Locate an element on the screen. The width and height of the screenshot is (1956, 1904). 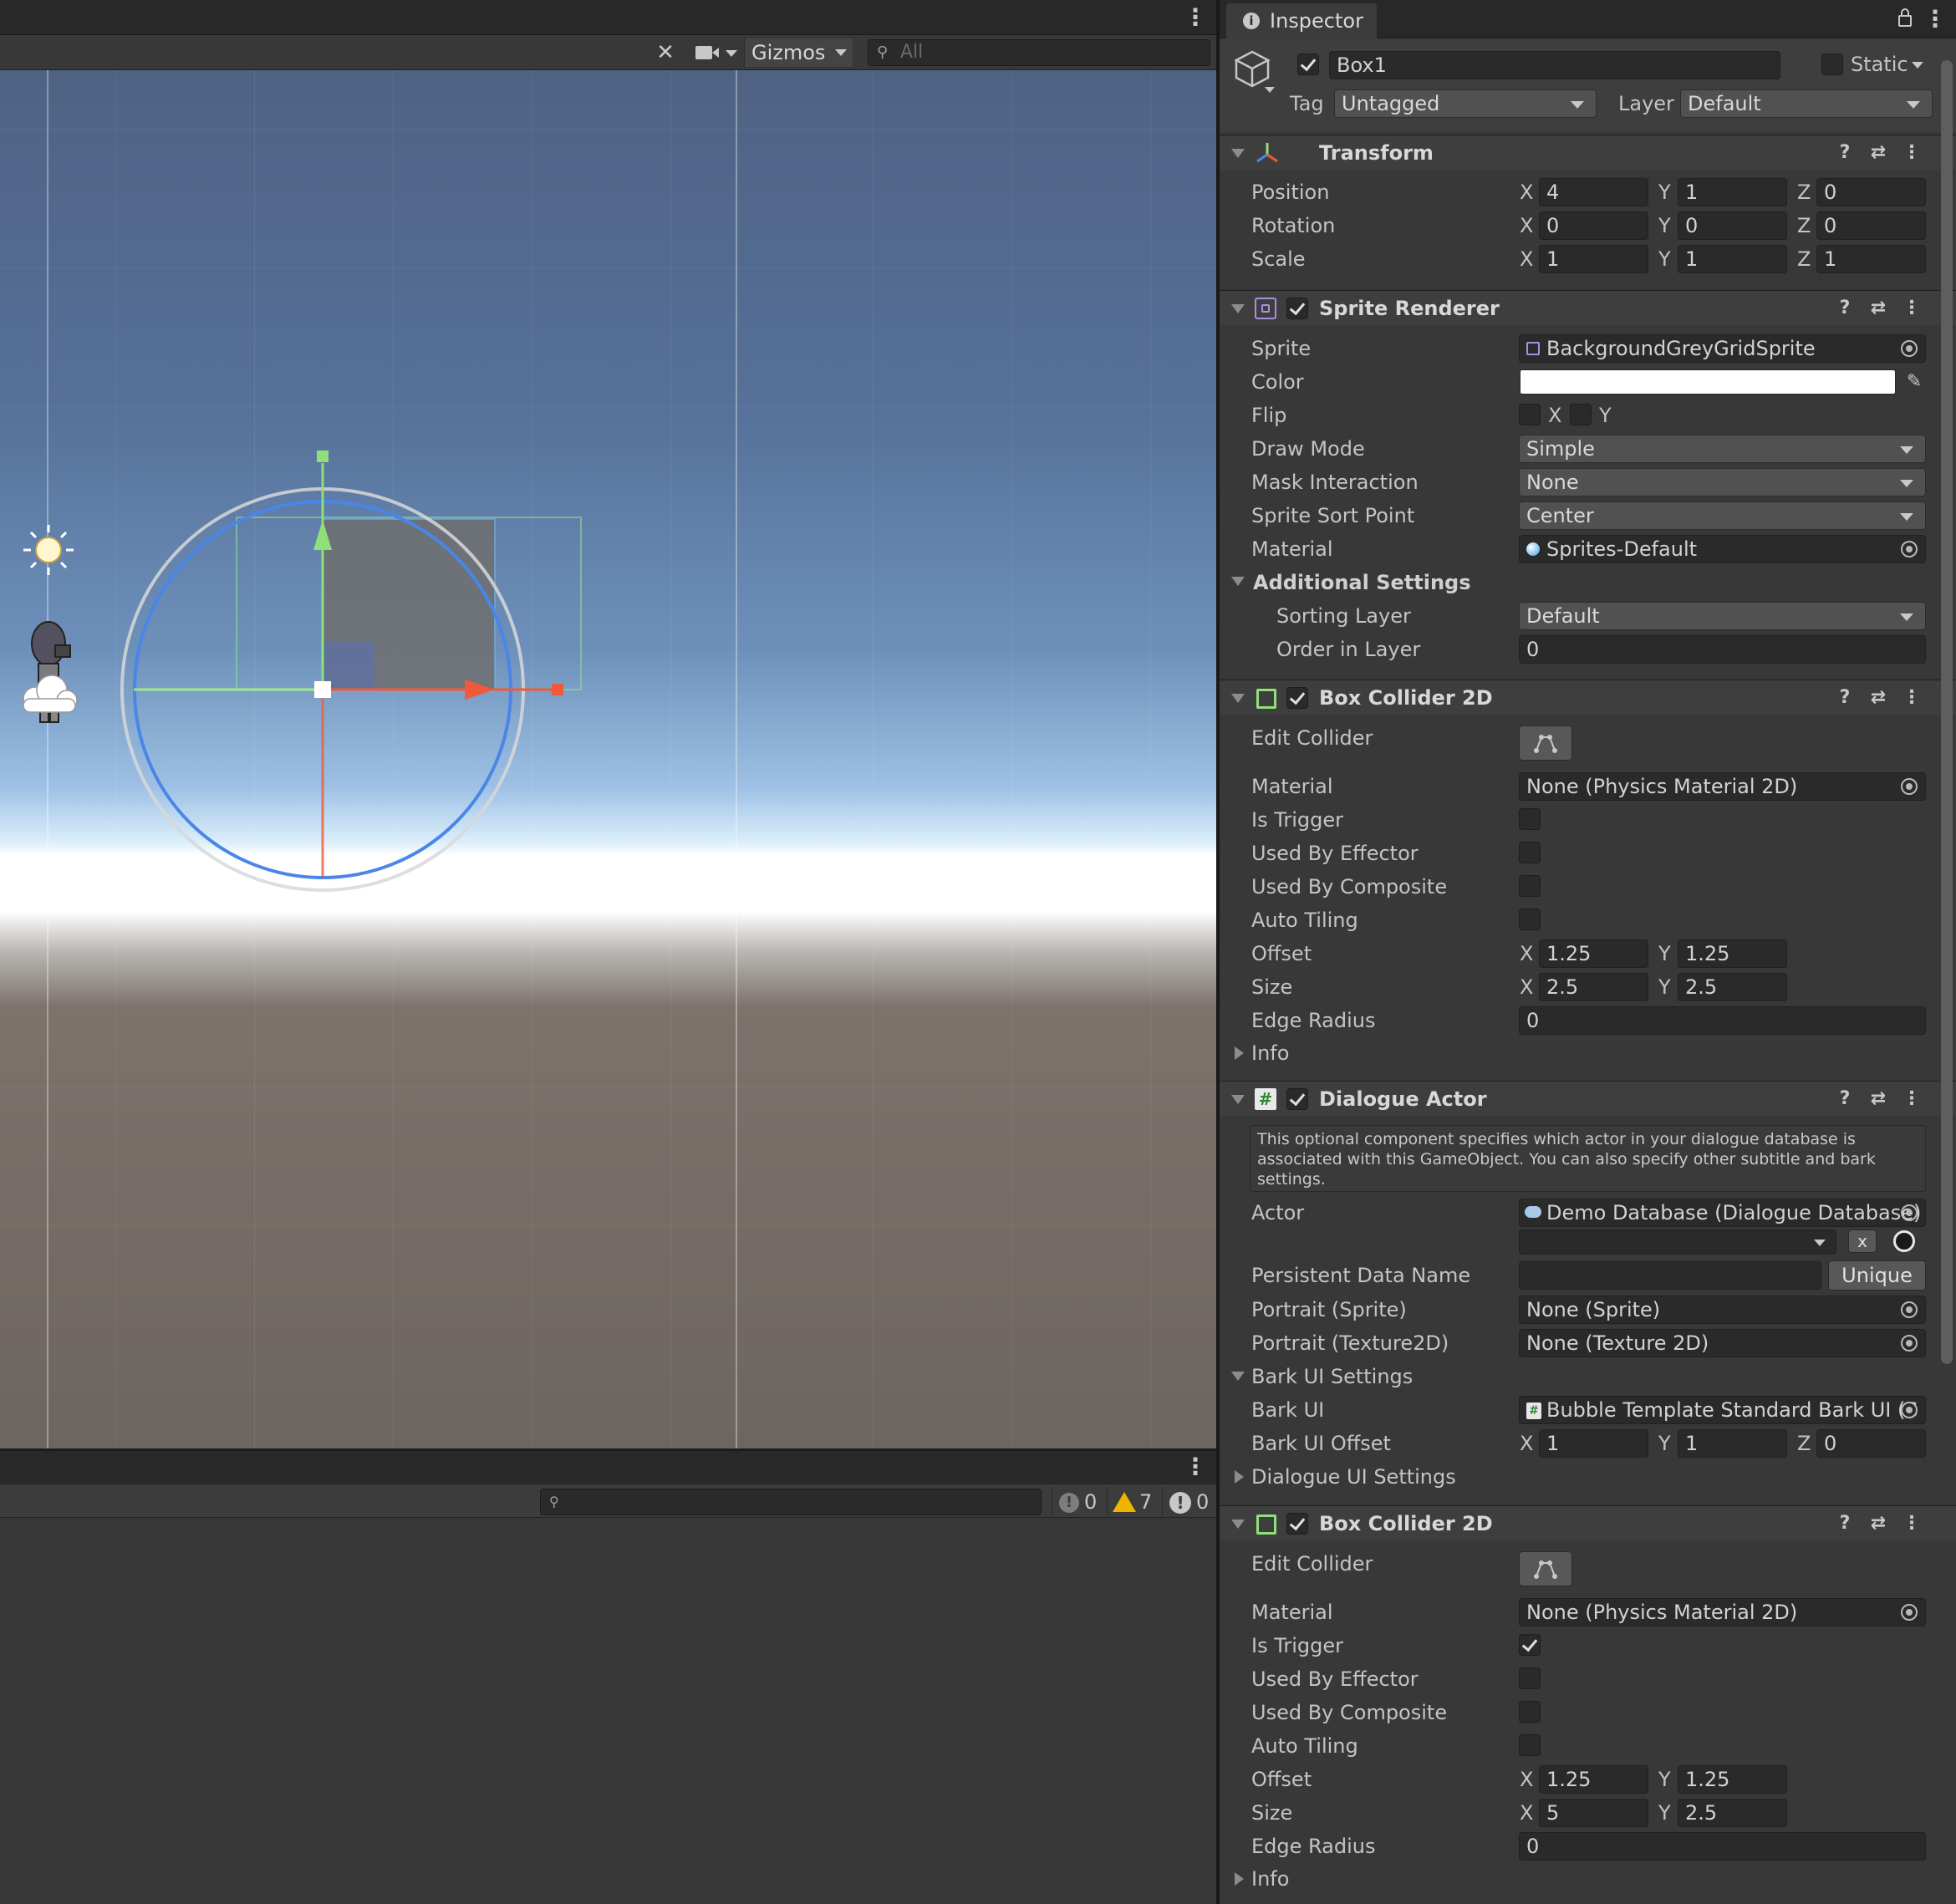
material-object-field: Sprites-Default is located at coordinates (1722, 549).